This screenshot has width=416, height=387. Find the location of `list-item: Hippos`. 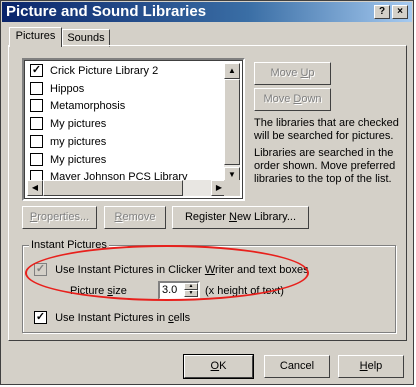

list-item: Hippos is located at coordinates (57, 89).